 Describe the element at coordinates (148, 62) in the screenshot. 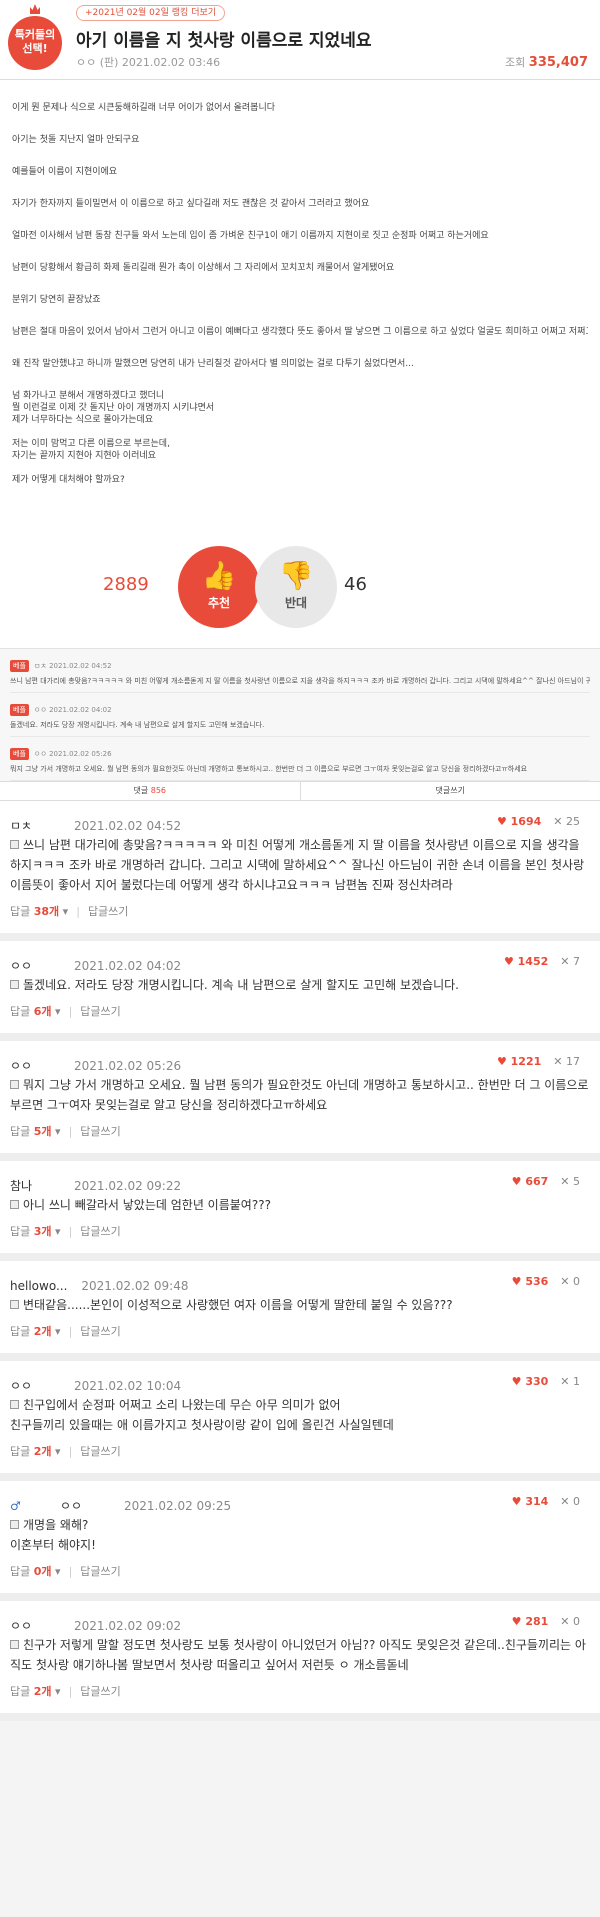

I see `post-meta: ㅇㅇ (판) 2021.02.02 03:46` at that location.